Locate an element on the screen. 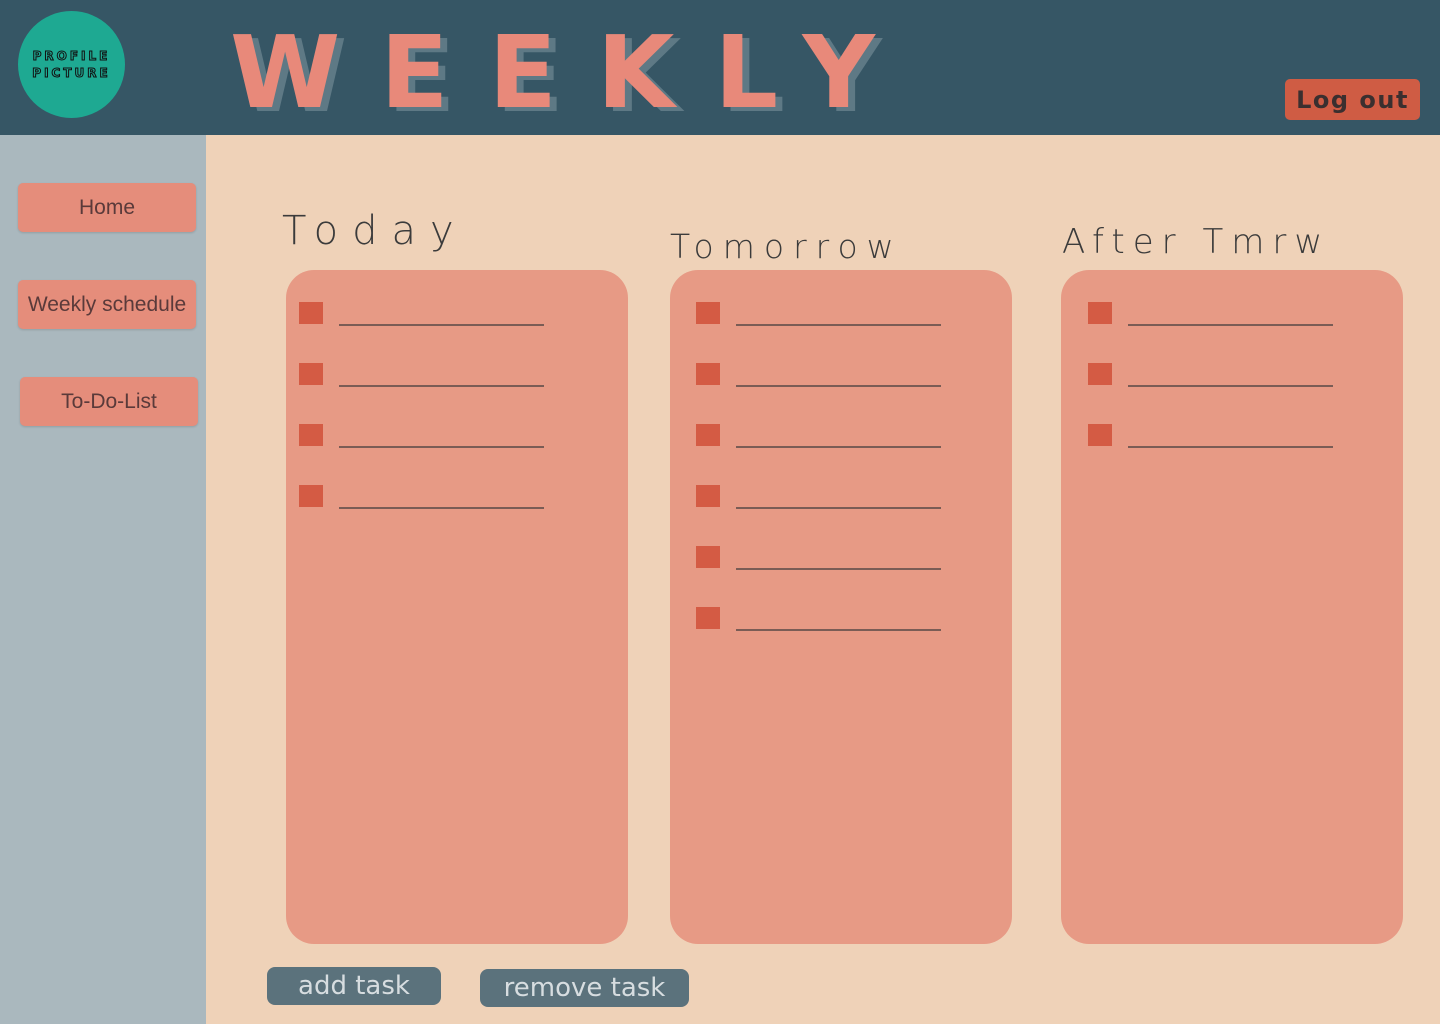  sidebar-item-weekly-schedule: Weekly schedule is located at coordinates (107, 304).